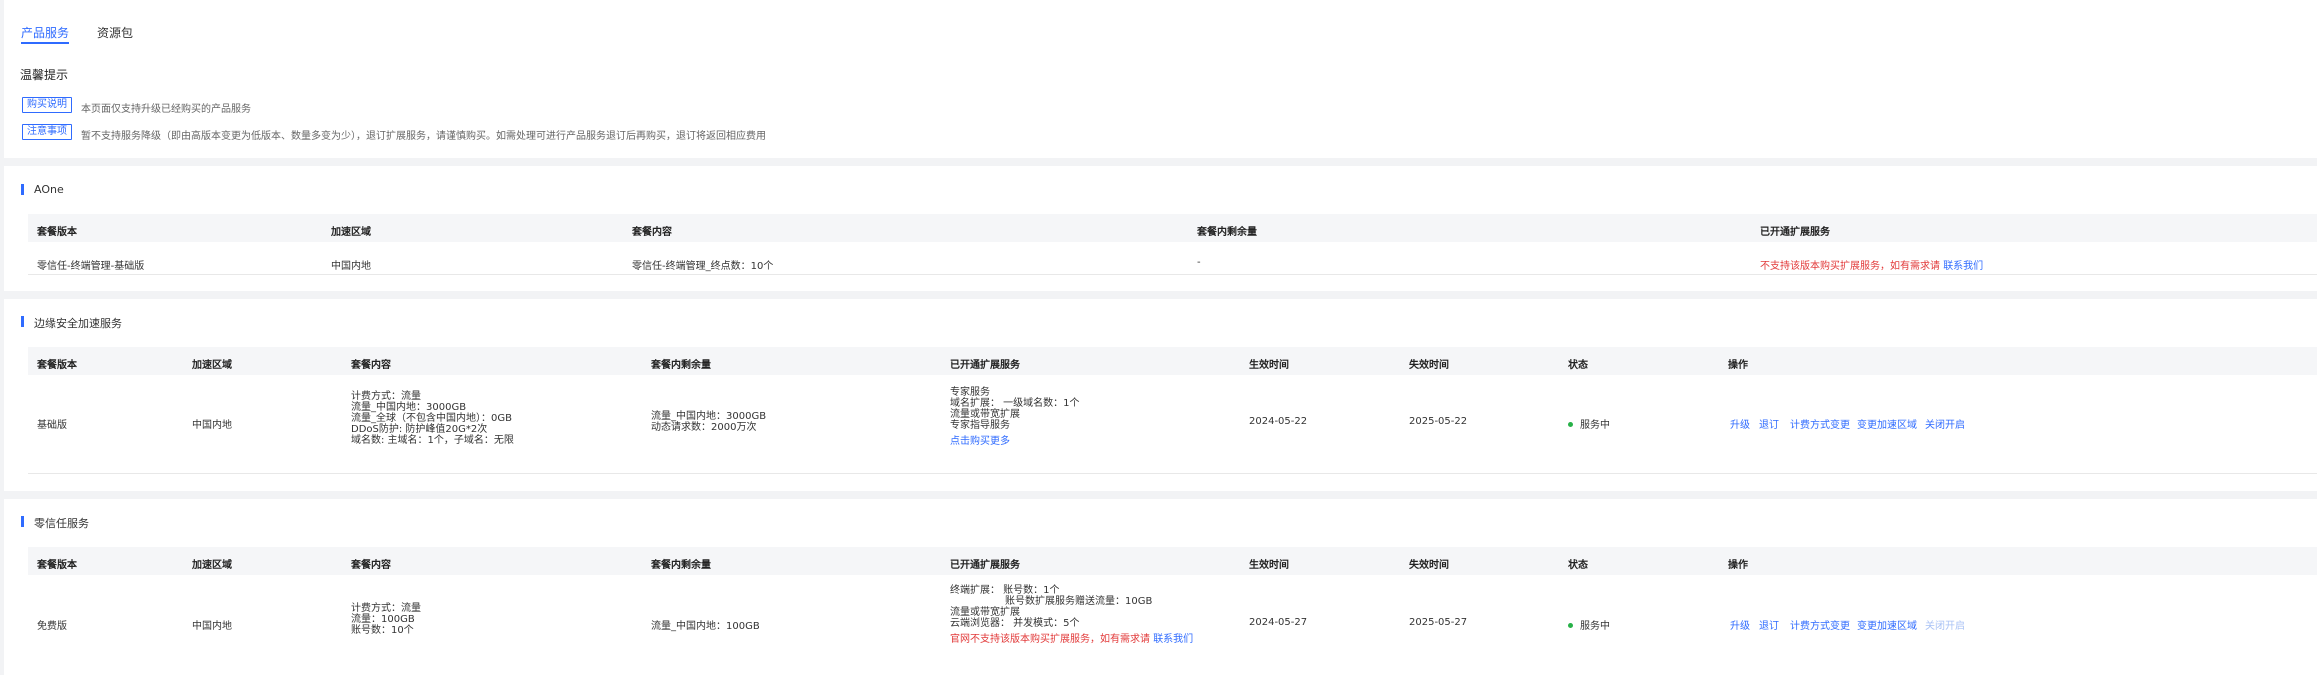 The width and height of the screenshot is (2317, 675). Describe the element at coordinates (371, 565) in the screenshot. I see `zero-th-content: 套餐内容` at that location.